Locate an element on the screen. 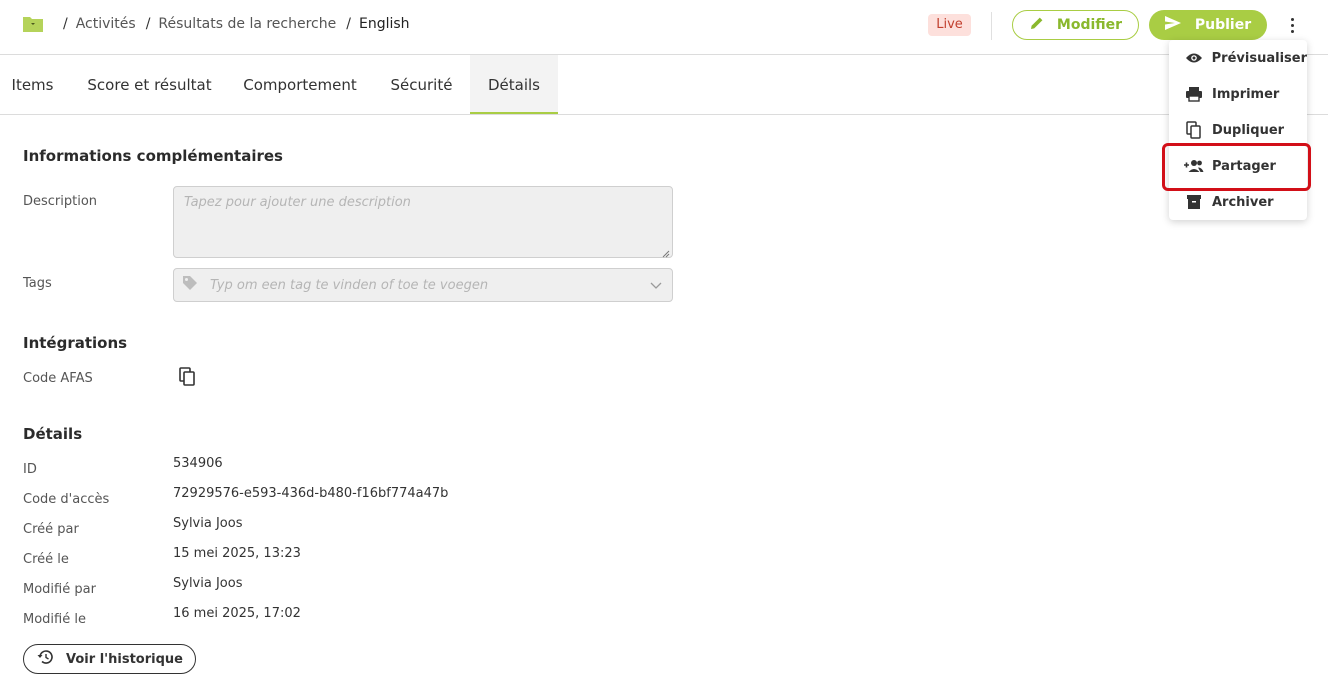  detail-value-created-on: 15 mei 2025, 13:23 is located at coordinates (237, 553).